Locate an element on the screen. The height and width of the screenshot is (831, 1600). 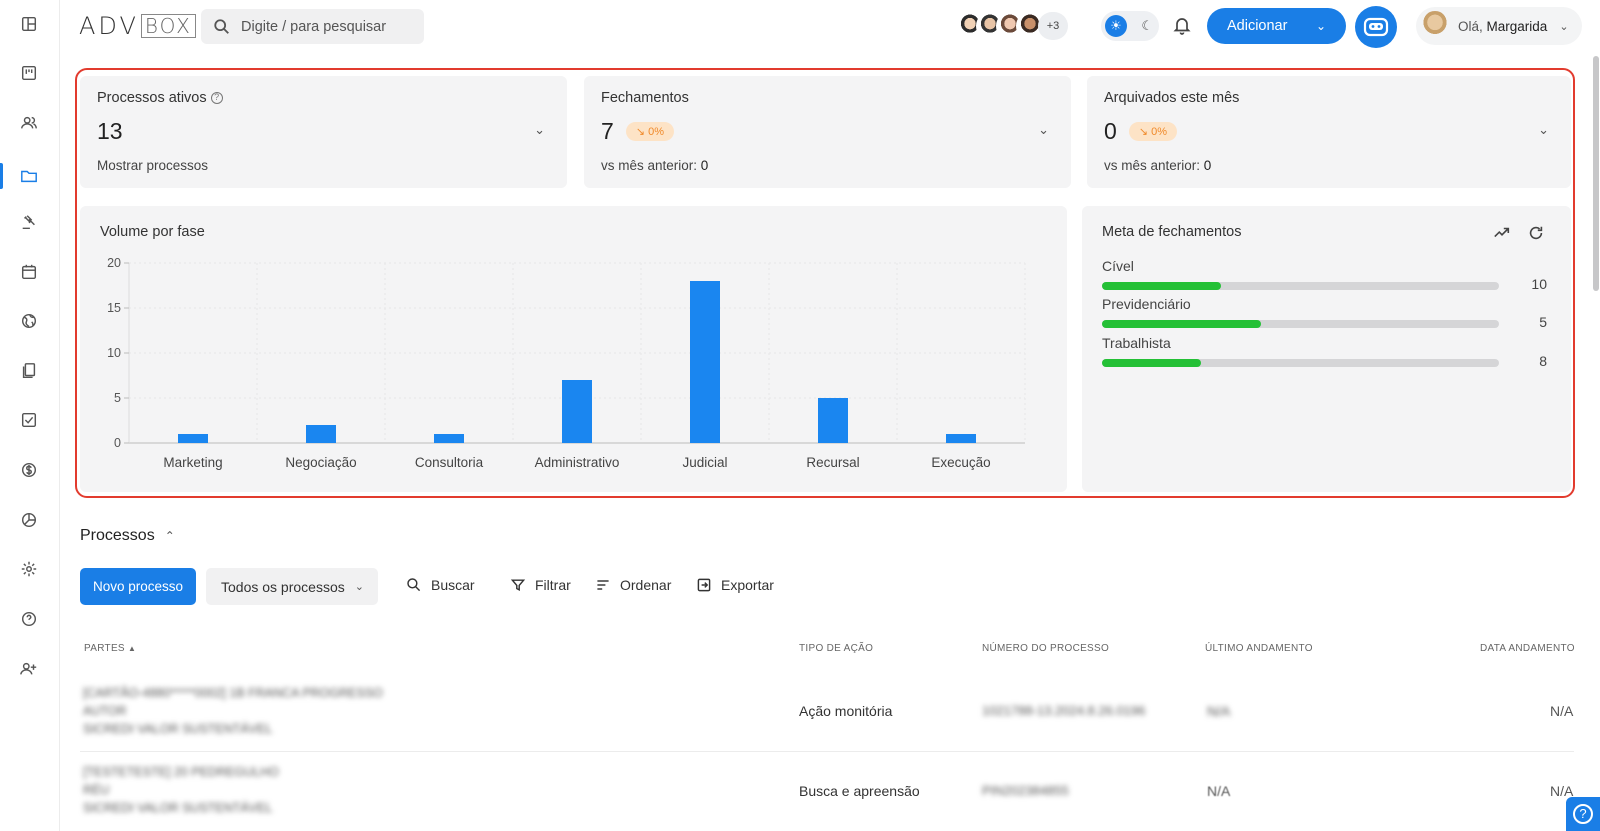
goals-actions is located at coordinates (1519, 233).